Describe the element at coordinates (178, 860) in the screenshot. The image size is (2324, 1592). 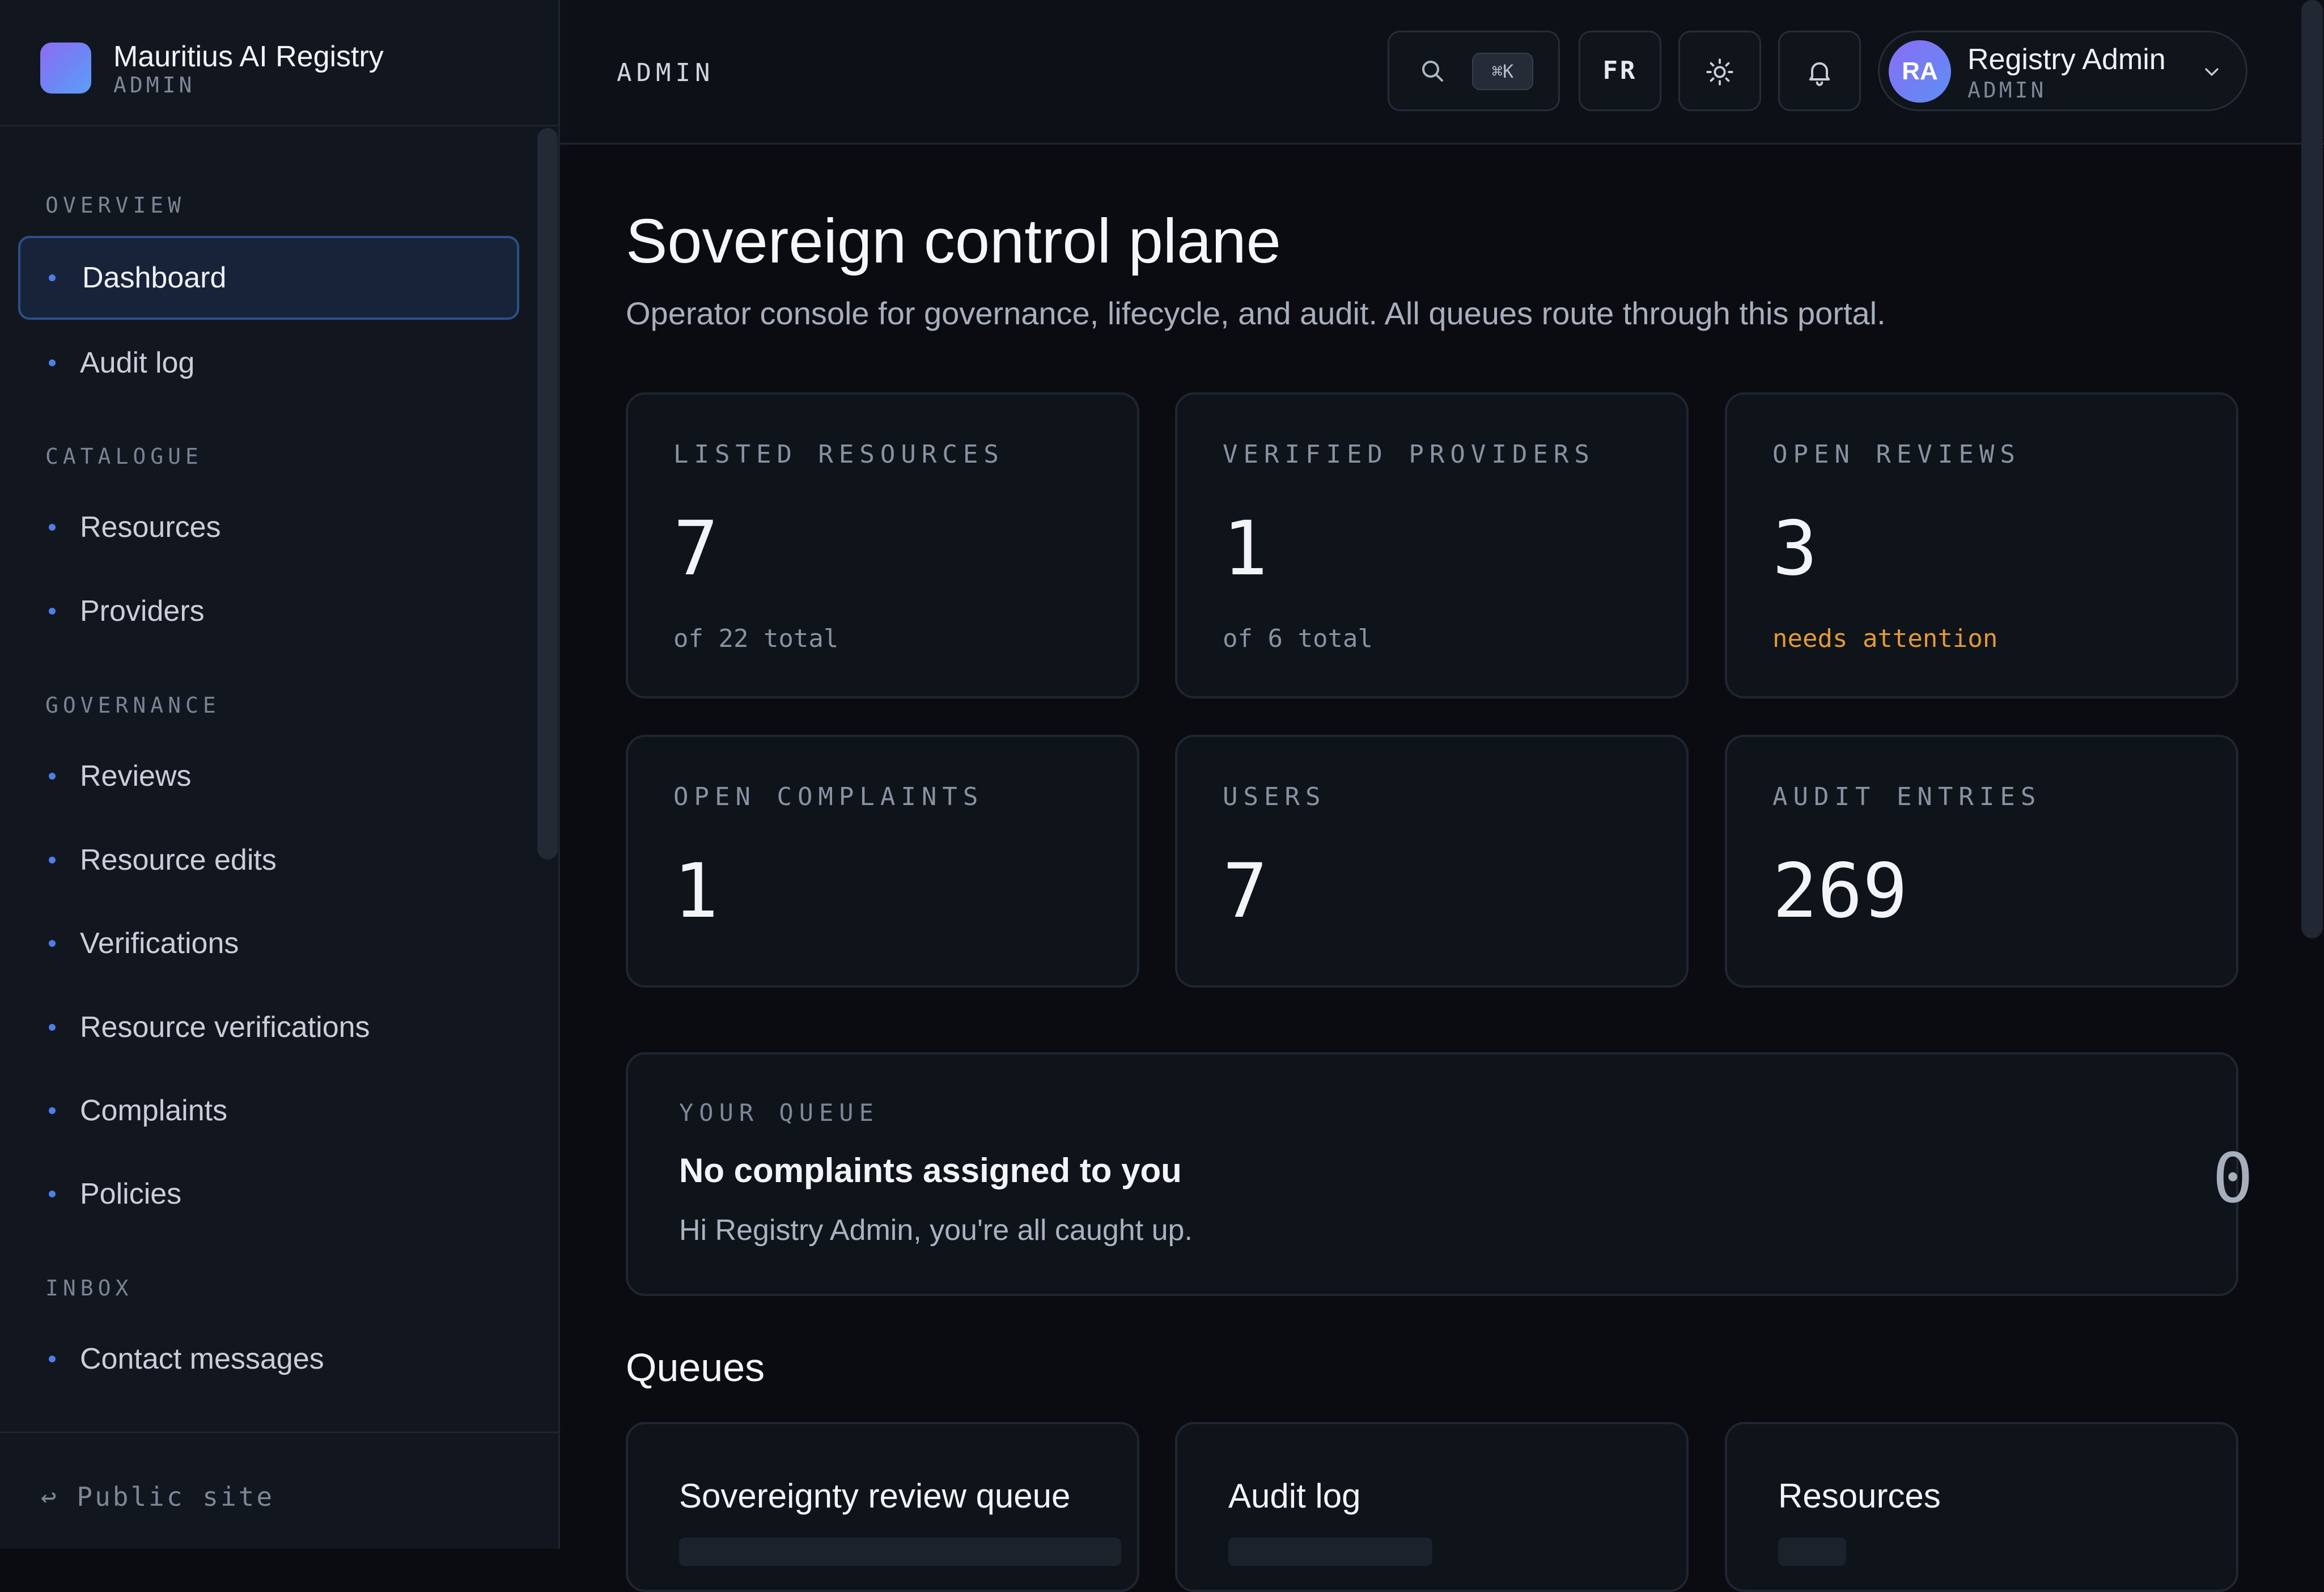
I see `sidebar-item-label: Resource edits` at that location.